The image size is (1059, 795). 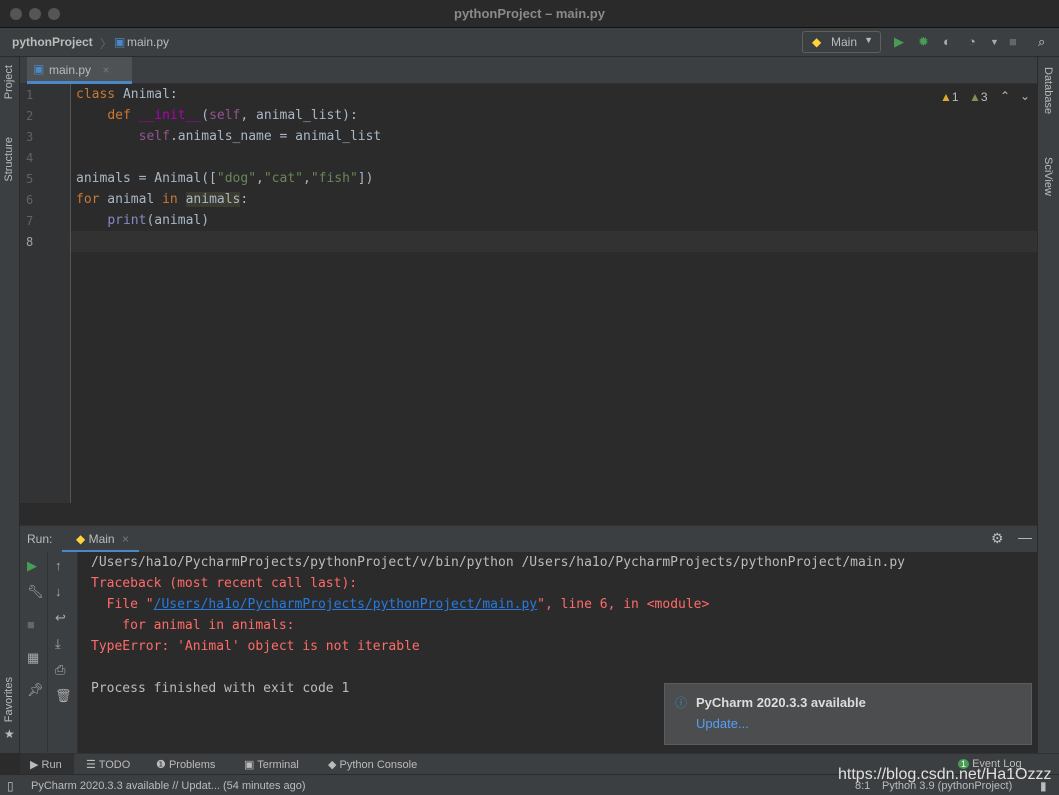 What do you see at coordinates (30, 137) in the screenshot?
I see `line-number: 3` at bounding box center [30, 137].